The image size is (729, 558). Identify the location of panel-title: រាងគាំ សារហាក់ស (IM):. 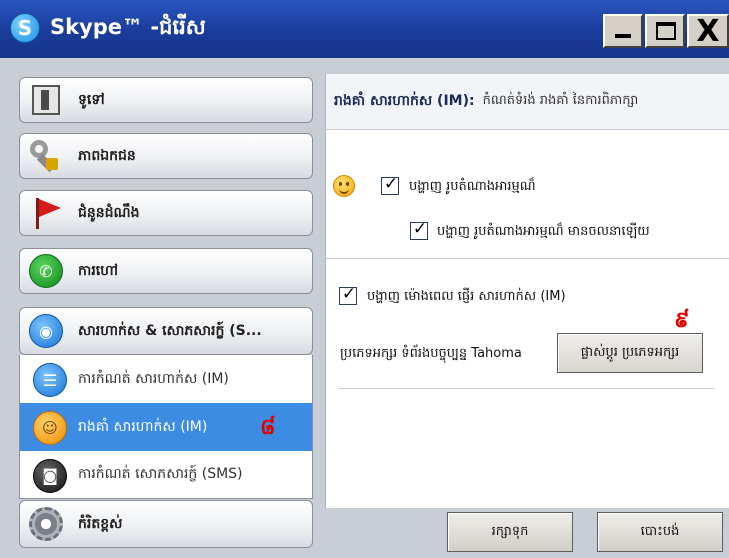
(404, 101).